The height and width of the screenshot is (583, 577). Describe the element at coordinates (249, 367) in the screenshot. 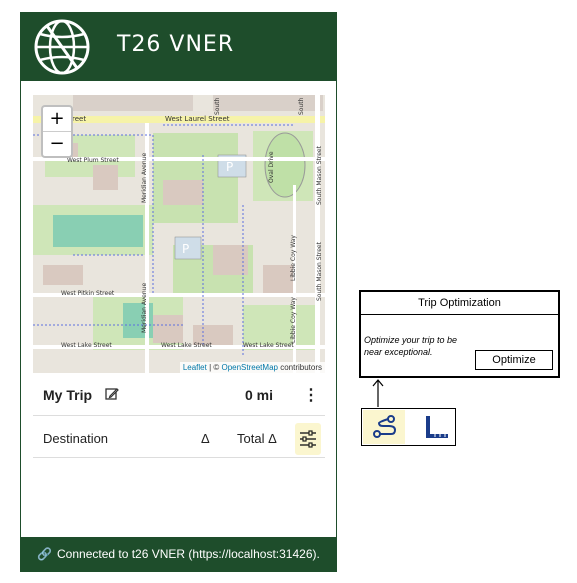

I see `osm-link: OpenStreetMap` at that location.